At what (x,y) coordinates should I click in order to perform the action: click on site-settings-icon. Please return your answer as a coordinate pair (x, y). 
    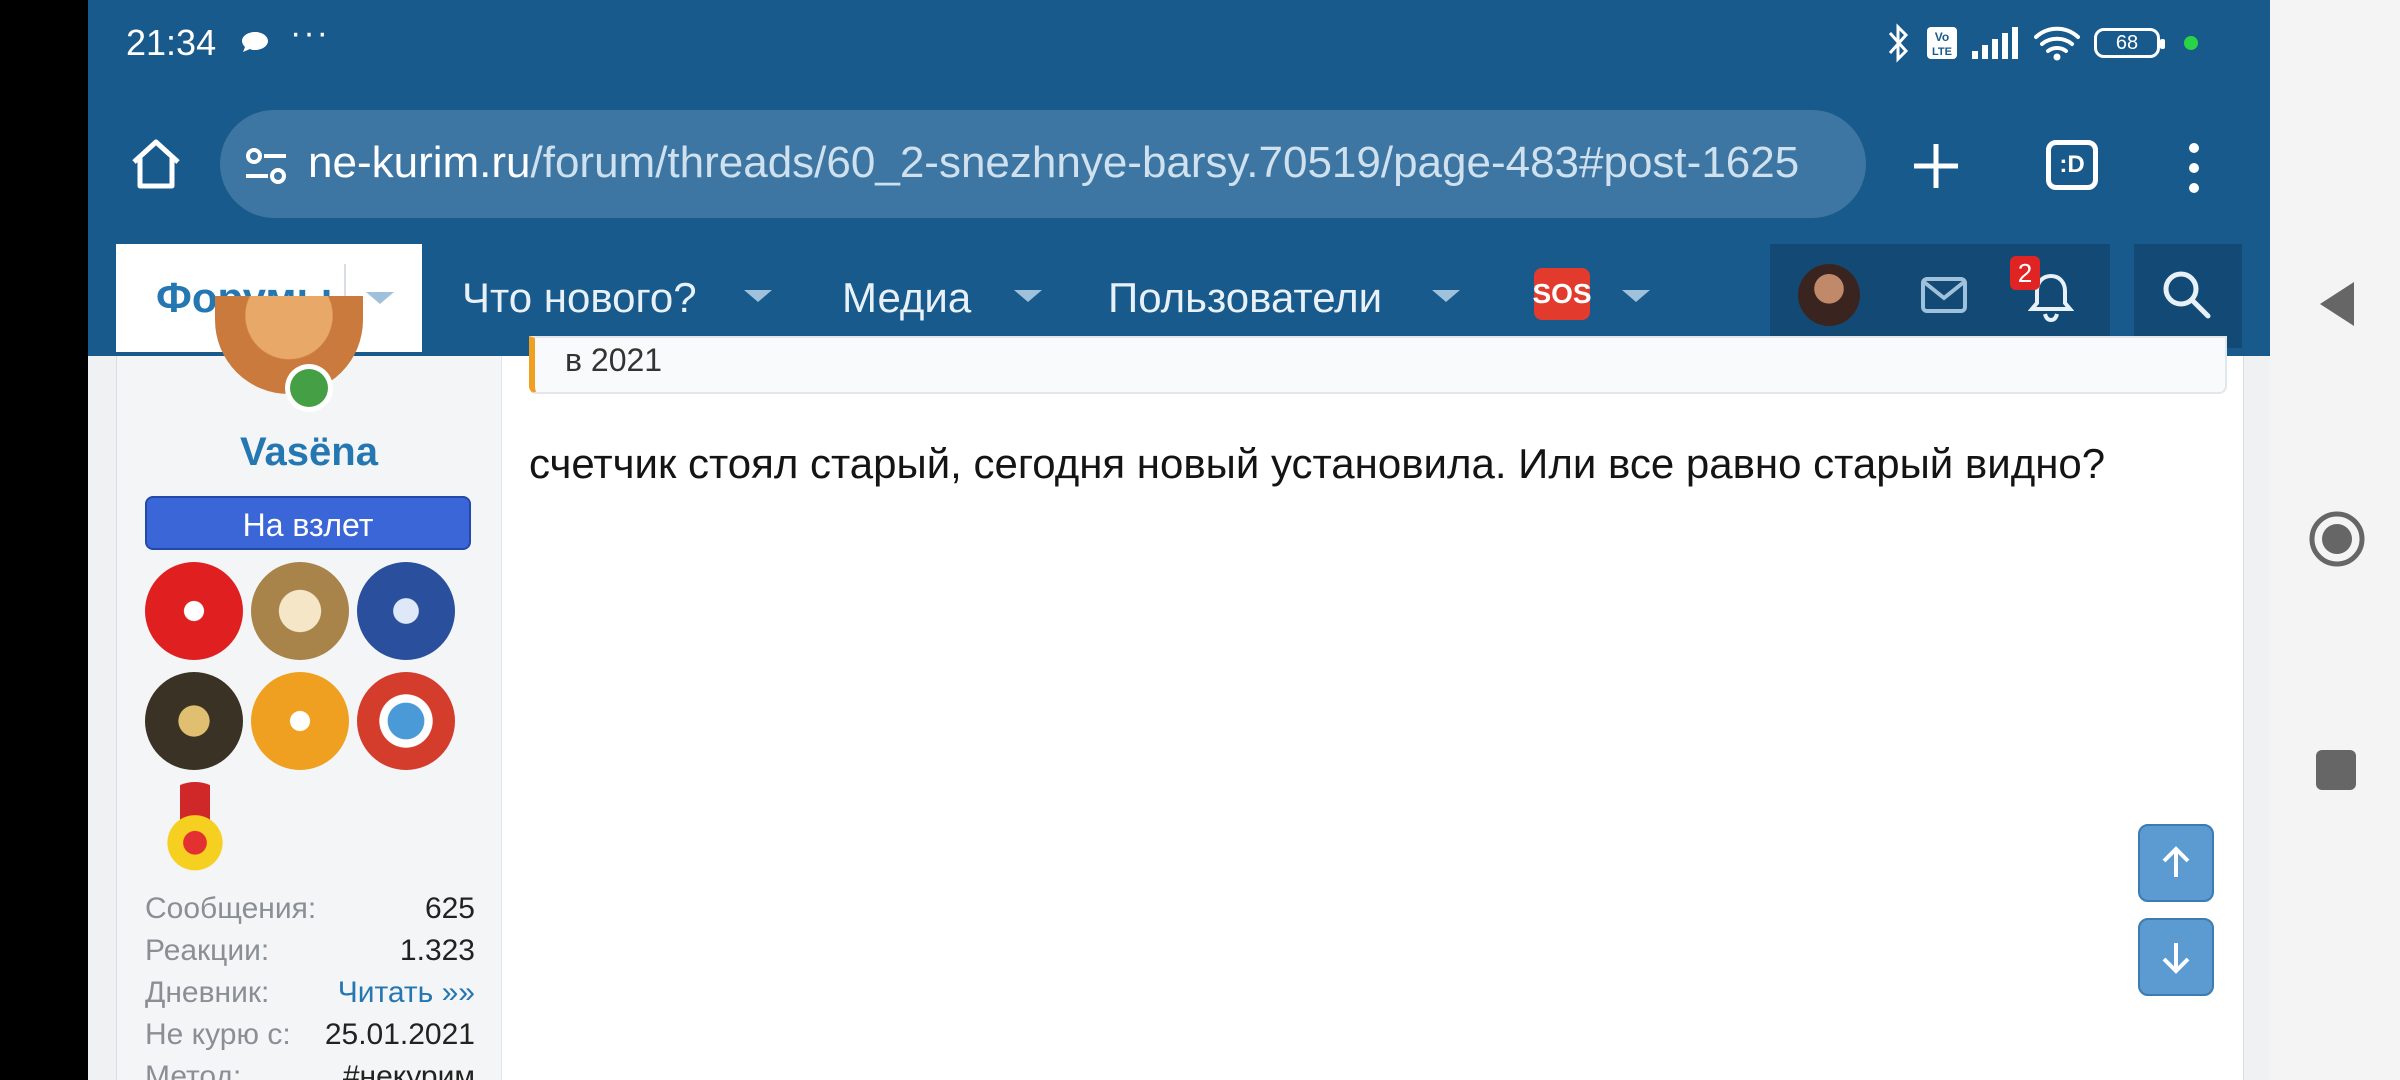
    Looking at the image, I should click on (266, 166).